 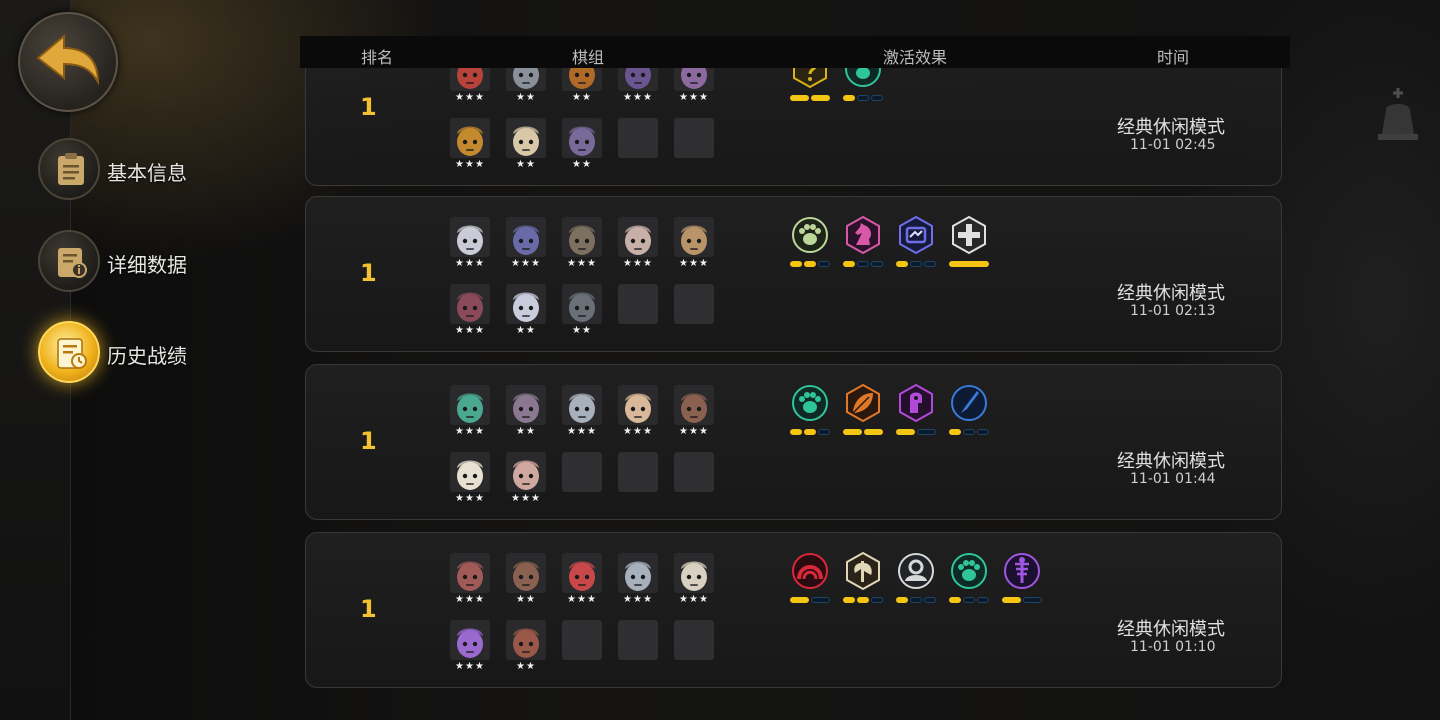 I want to click on game-mode-label: 经典休闲模式, so click(x=1171, y=293).